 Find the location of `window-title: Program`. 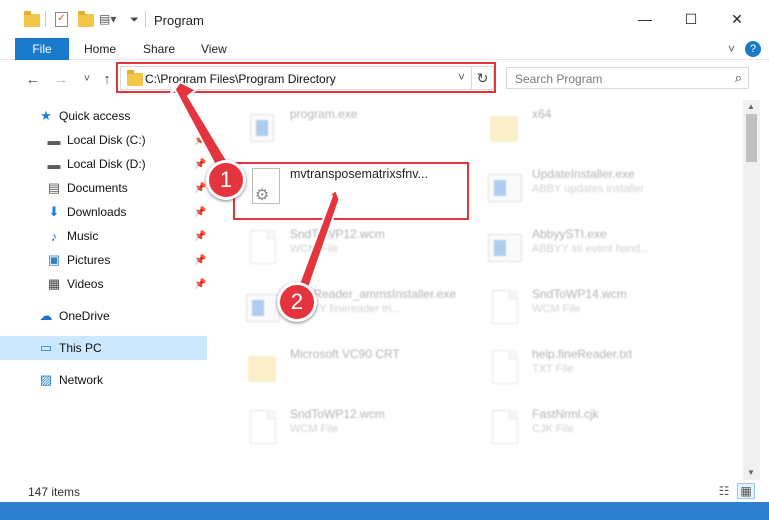

window-title: Program is located at coordinates (179, 20).